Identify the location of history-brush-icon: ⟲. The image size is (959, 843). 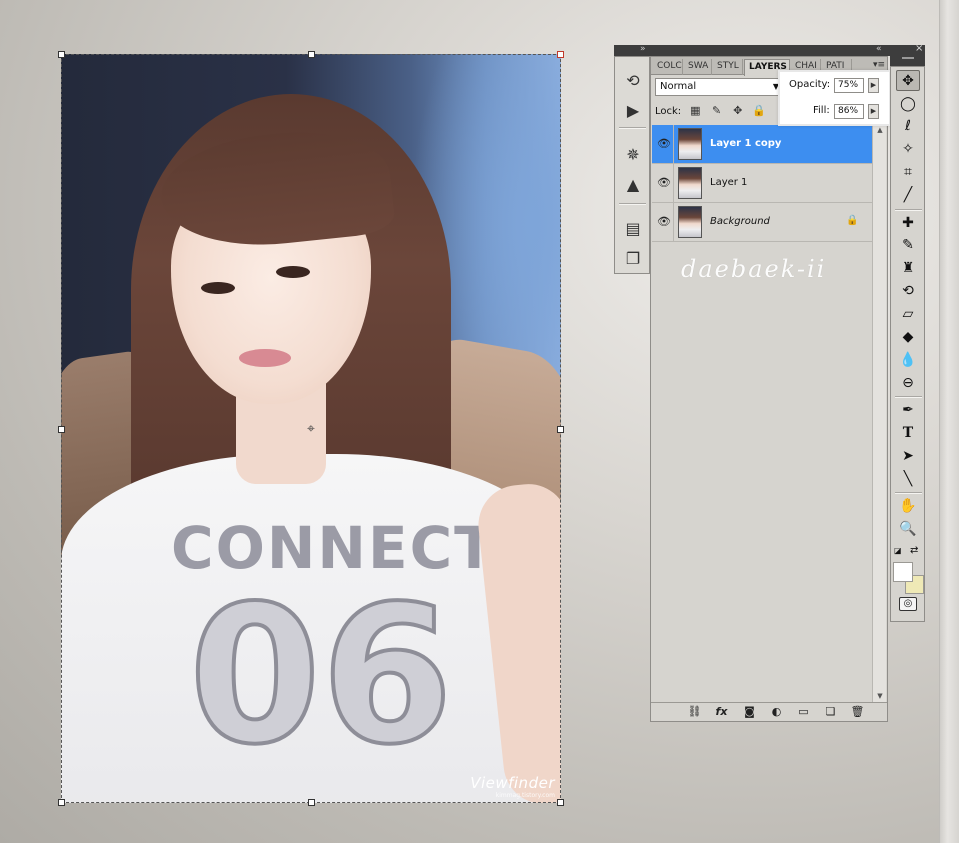
(908, 291).